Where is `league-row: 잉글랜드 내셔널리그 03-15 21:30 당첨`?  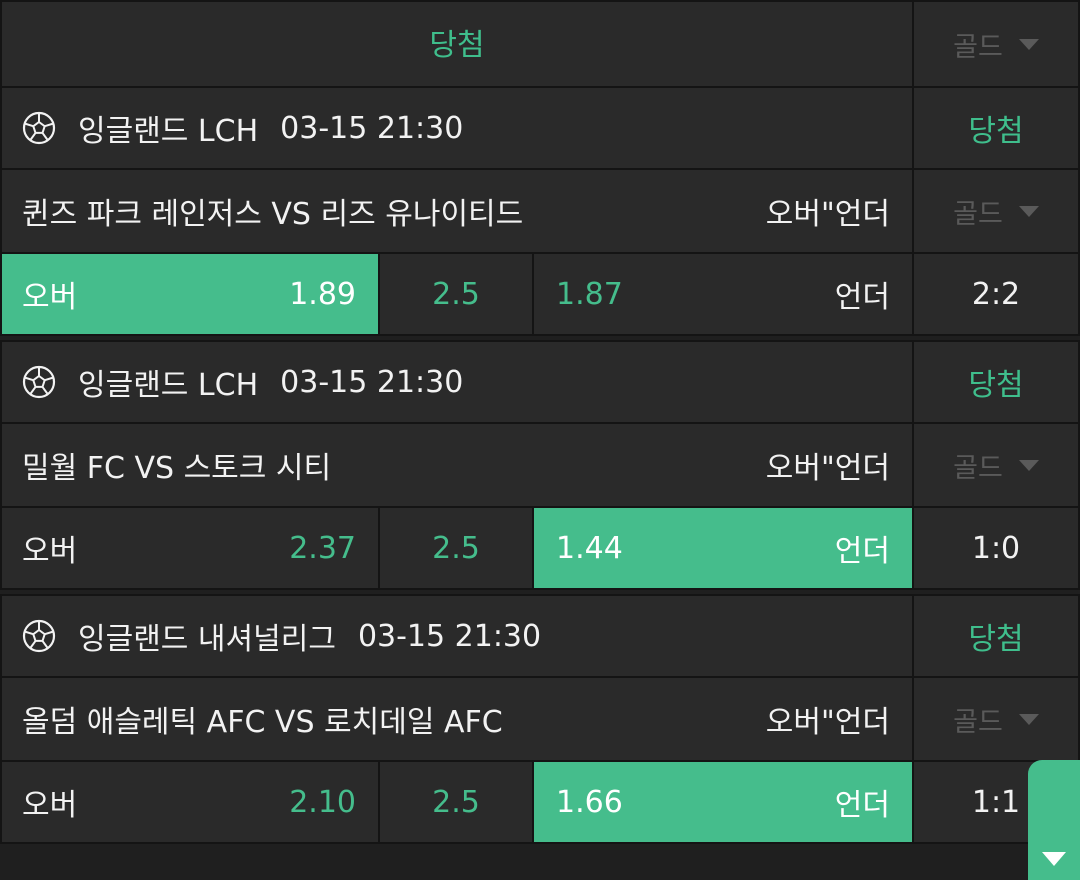
league-row: 잉글랜드 내셔널리그 03-15 21:30 당첨 is located at coordinates (540, 636).